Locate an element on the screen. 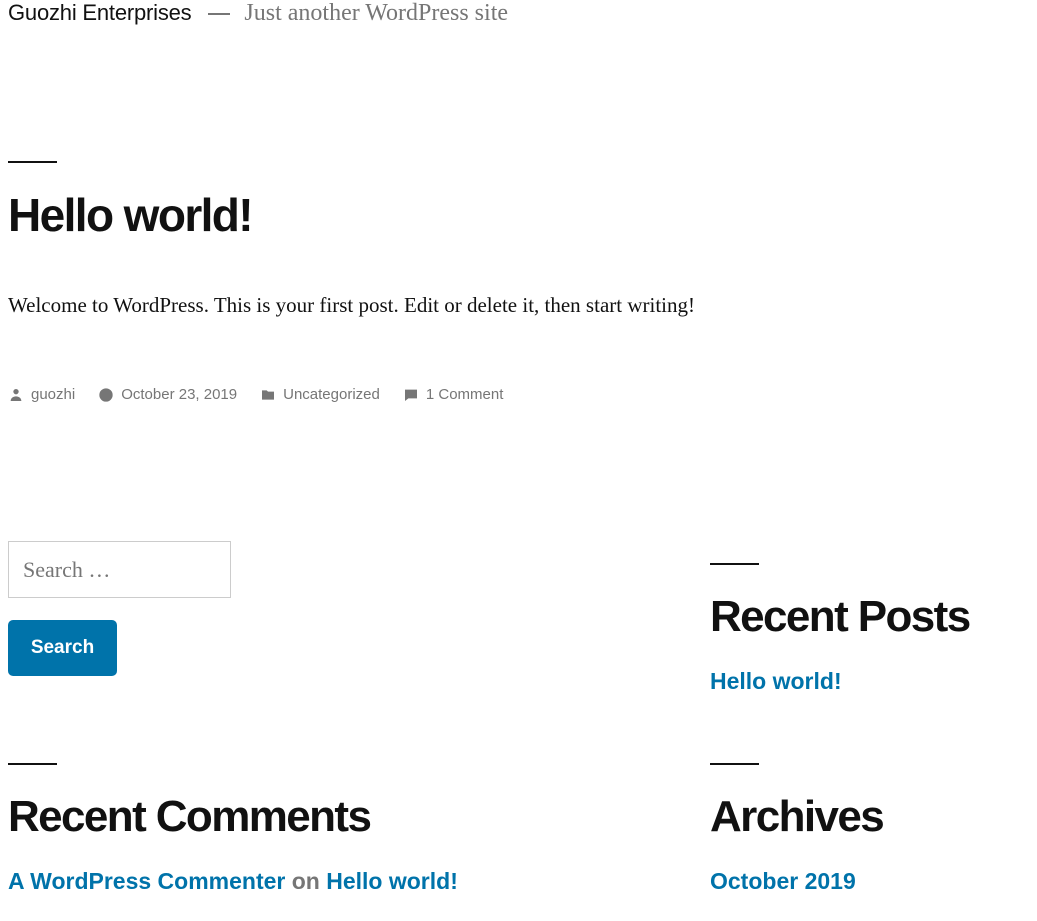 The image size is (1037, 921). comments-link: 1 Comment is located at coordinates (465, 394).